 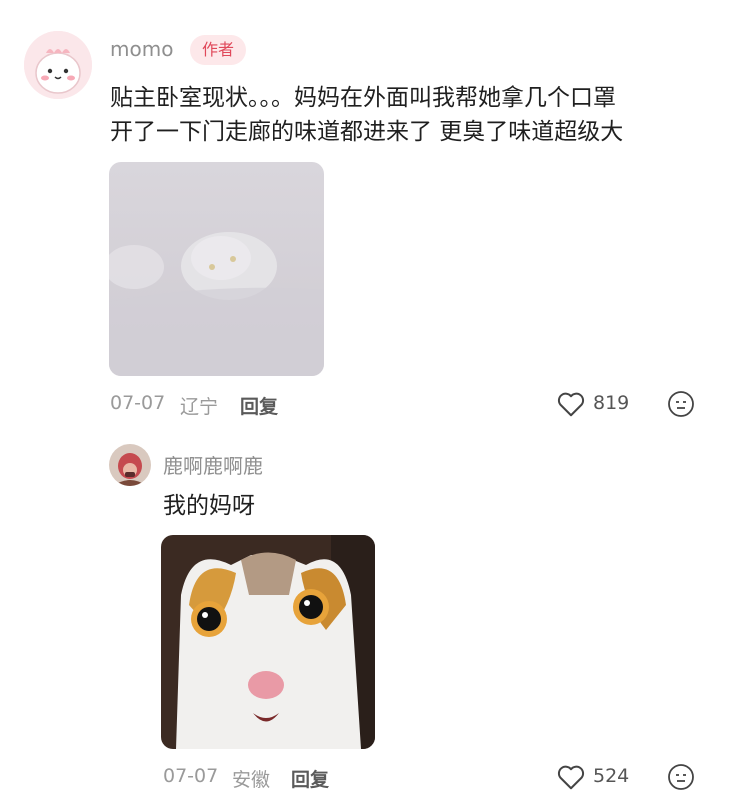 I want to click on avatar-illustration, so click(x=58, y=65).